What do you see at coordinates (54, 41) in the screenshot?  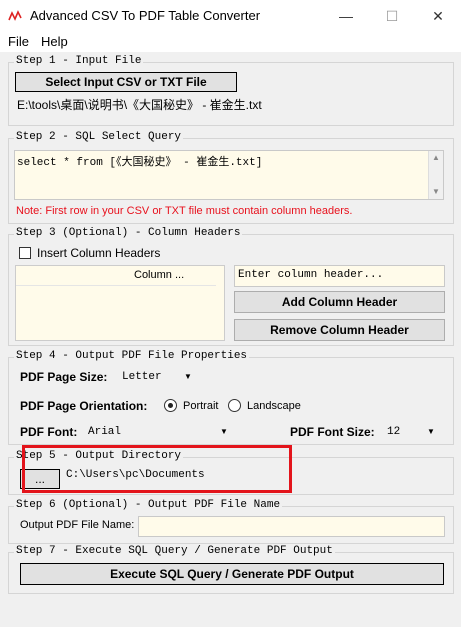 I see `menu-help: Help` at bounding box center [54, 41].